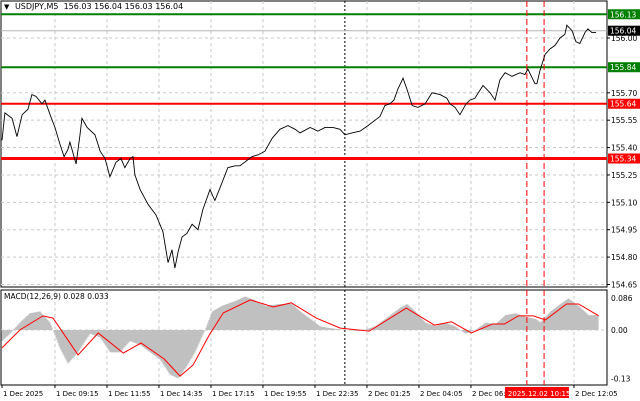  What do you see at coordinates (624, 120) in the screenshot?
I see `y-tick-label: 155.55` at bounding box center [624, 120].